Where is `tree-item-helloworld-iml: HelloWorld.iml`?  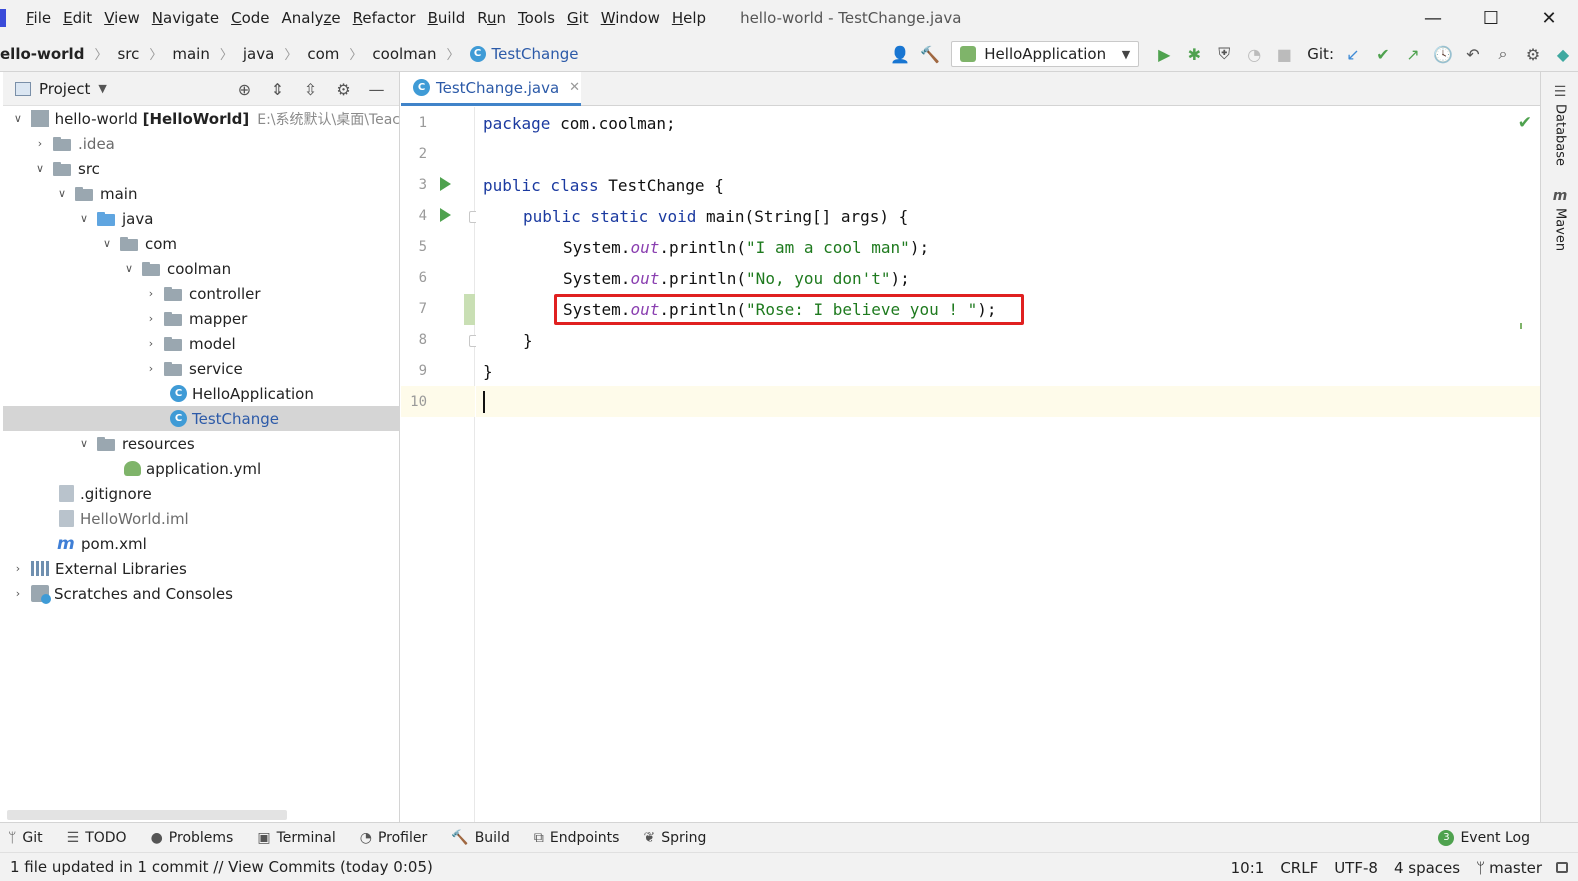 tree-item-helloworld-iml: HelloWorld.iml is located at coordinates (201, 518).